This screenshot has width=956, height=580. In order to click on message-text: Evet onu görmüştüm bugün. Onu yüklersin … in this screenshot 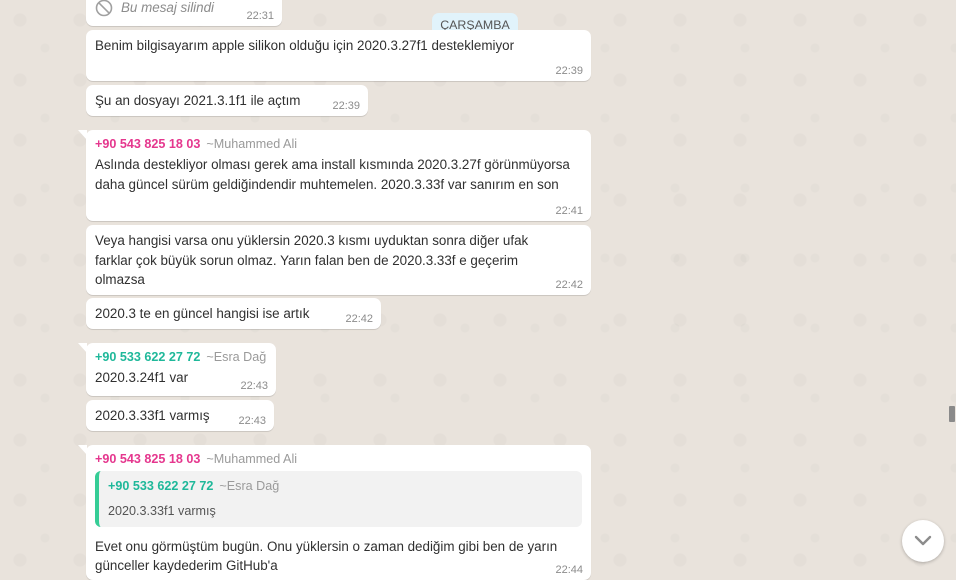, I will do `click(326, 556)`.